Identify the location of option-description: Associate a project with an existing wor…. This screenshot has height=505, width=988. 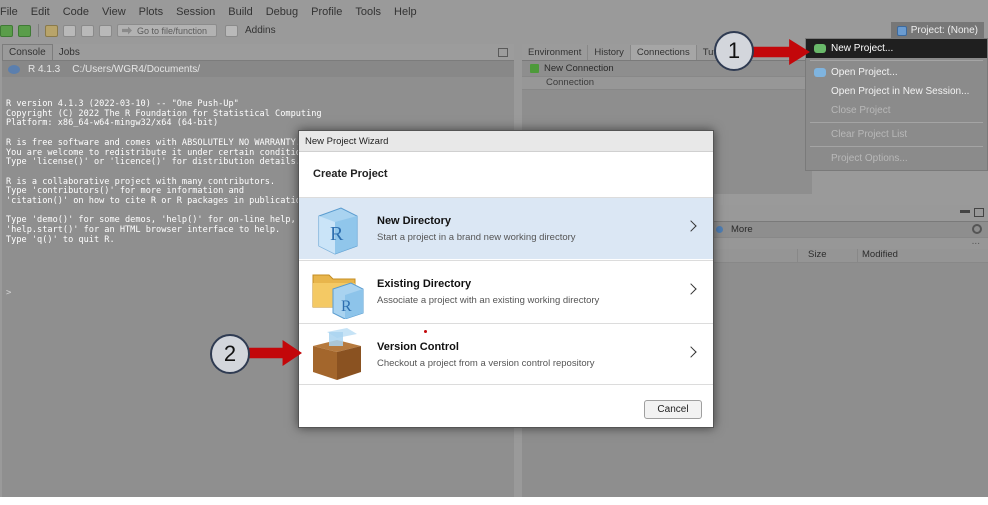
(488, 300).